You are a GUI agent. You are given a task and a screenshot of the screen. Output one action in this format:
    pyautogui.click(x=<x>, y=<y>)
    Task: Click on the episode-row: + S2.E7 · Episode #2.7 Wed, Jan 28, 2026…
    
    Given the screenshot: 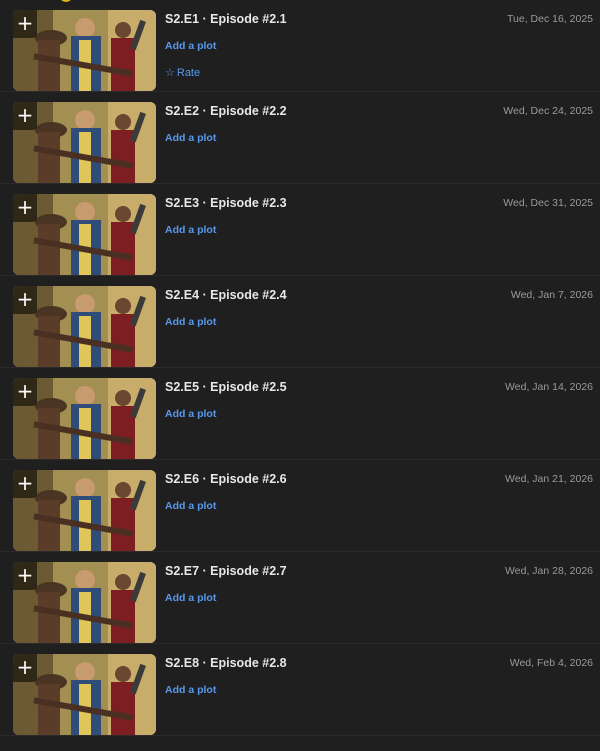 What is the action you would take?
    pyautogui.click(x=300, y=598)
    